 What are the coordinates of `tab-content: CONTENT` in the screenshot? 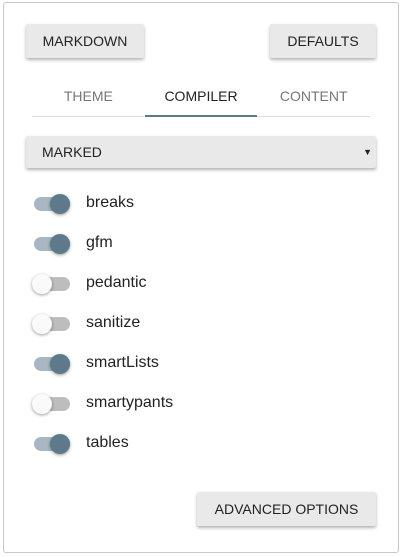 It's located at (313, 98).